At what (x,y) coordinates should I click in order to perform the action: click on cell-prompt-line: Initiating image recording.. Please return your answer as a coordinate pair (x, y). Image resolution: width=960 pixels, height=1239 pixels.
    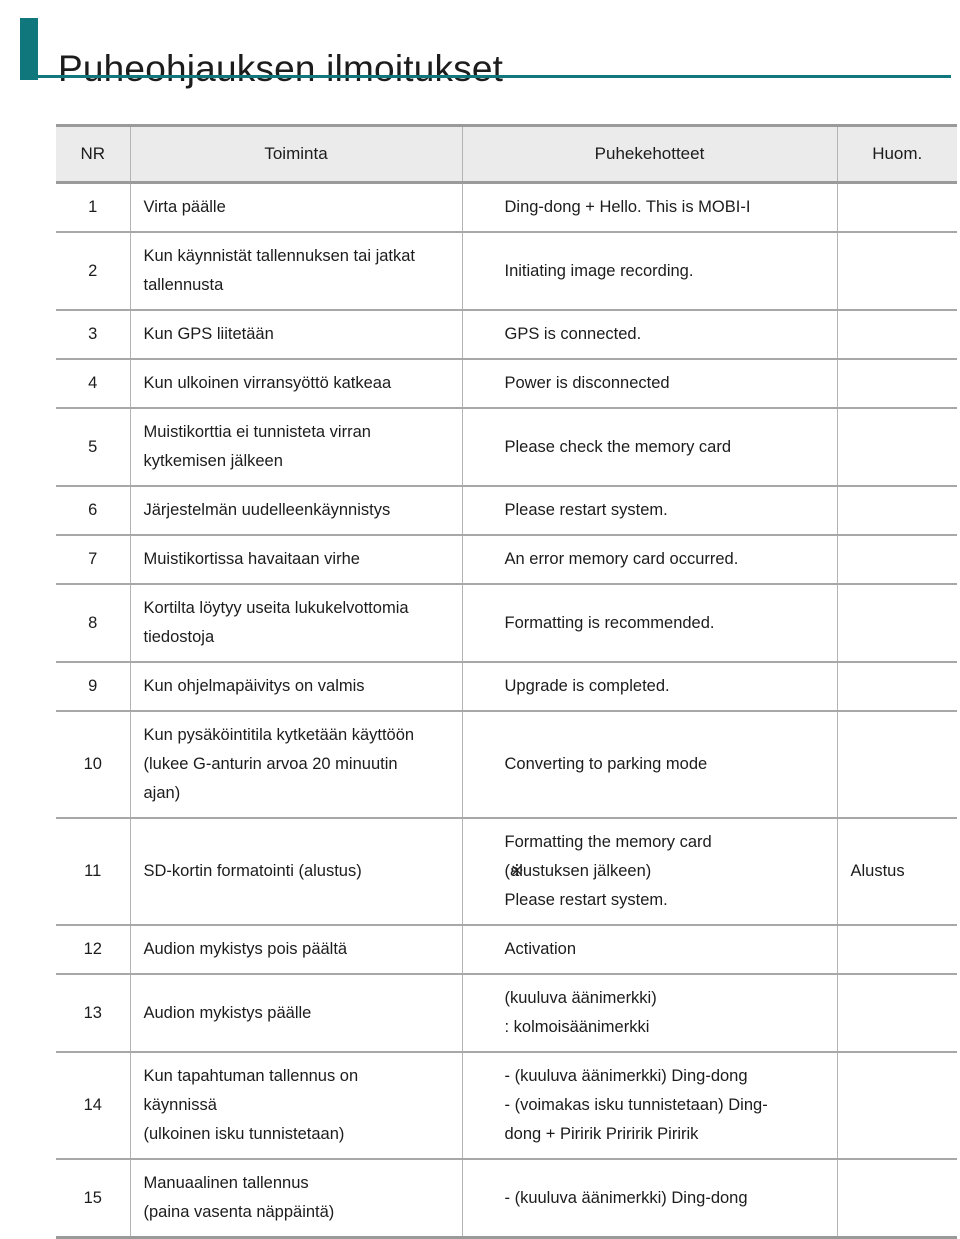
    Looking at the image, I should click on (599, 270).